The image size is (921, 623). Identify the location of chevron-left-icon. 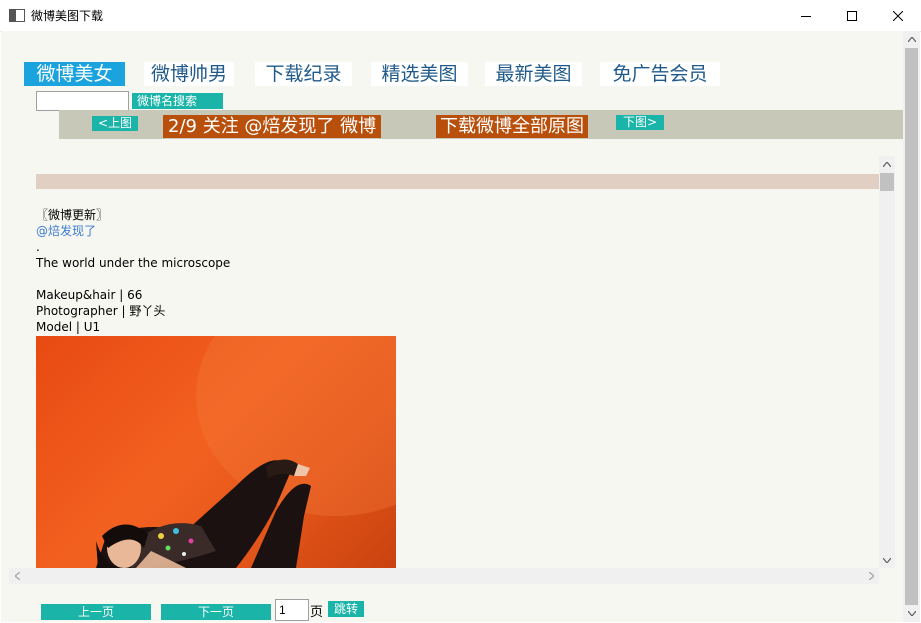
(17, 576).